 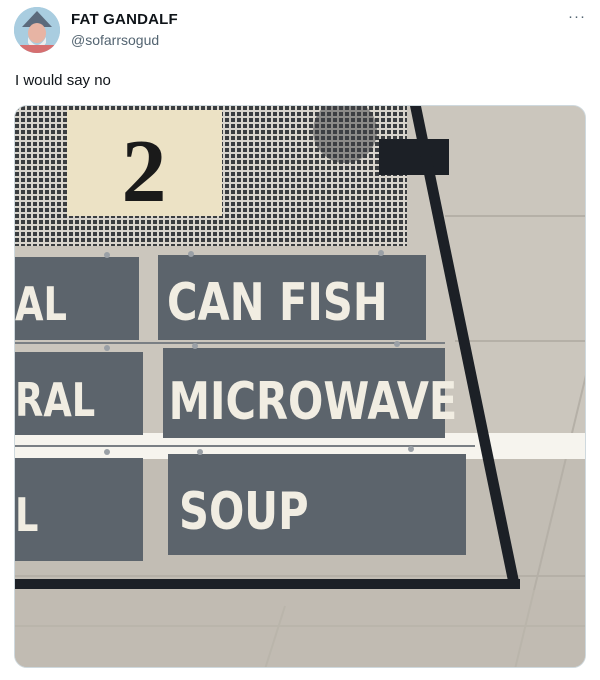 I want to click on tweet-text: I would say no, so click(x=63, y=80).